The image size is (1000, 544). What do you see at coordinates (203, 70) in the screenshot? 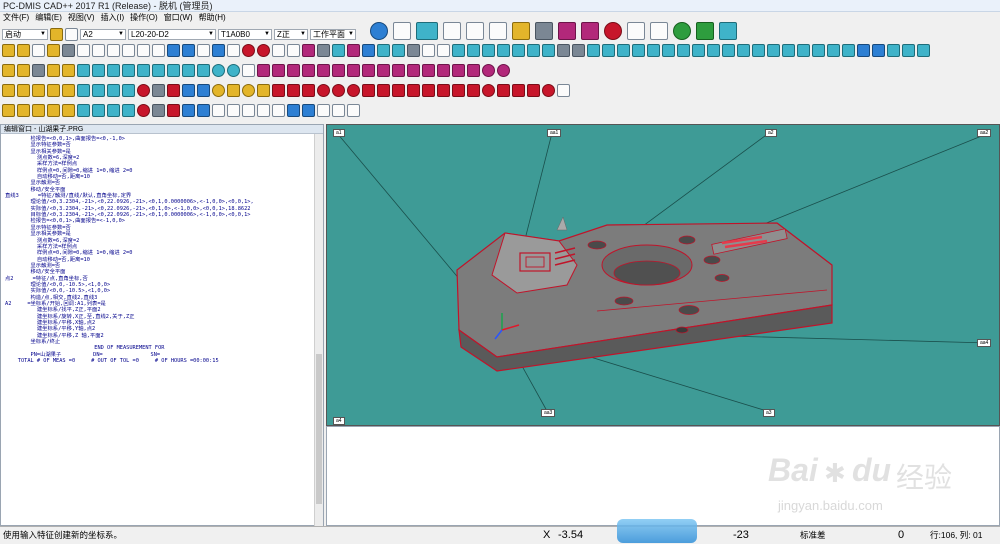
I see `drop2-icon` at bounding box center [203, 70].